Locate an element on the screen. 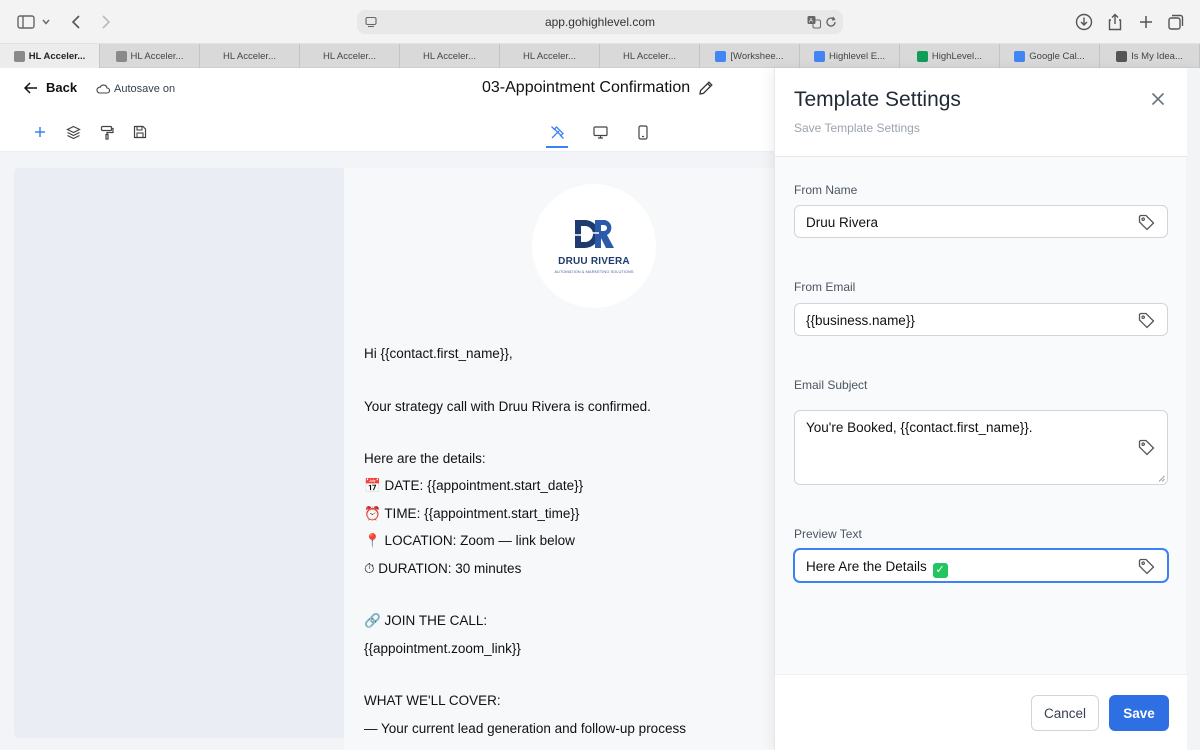 Image resolution: width=1200 pixels, height=750 pixels. panel-scrollbar is located at coordinates (1193, 409).